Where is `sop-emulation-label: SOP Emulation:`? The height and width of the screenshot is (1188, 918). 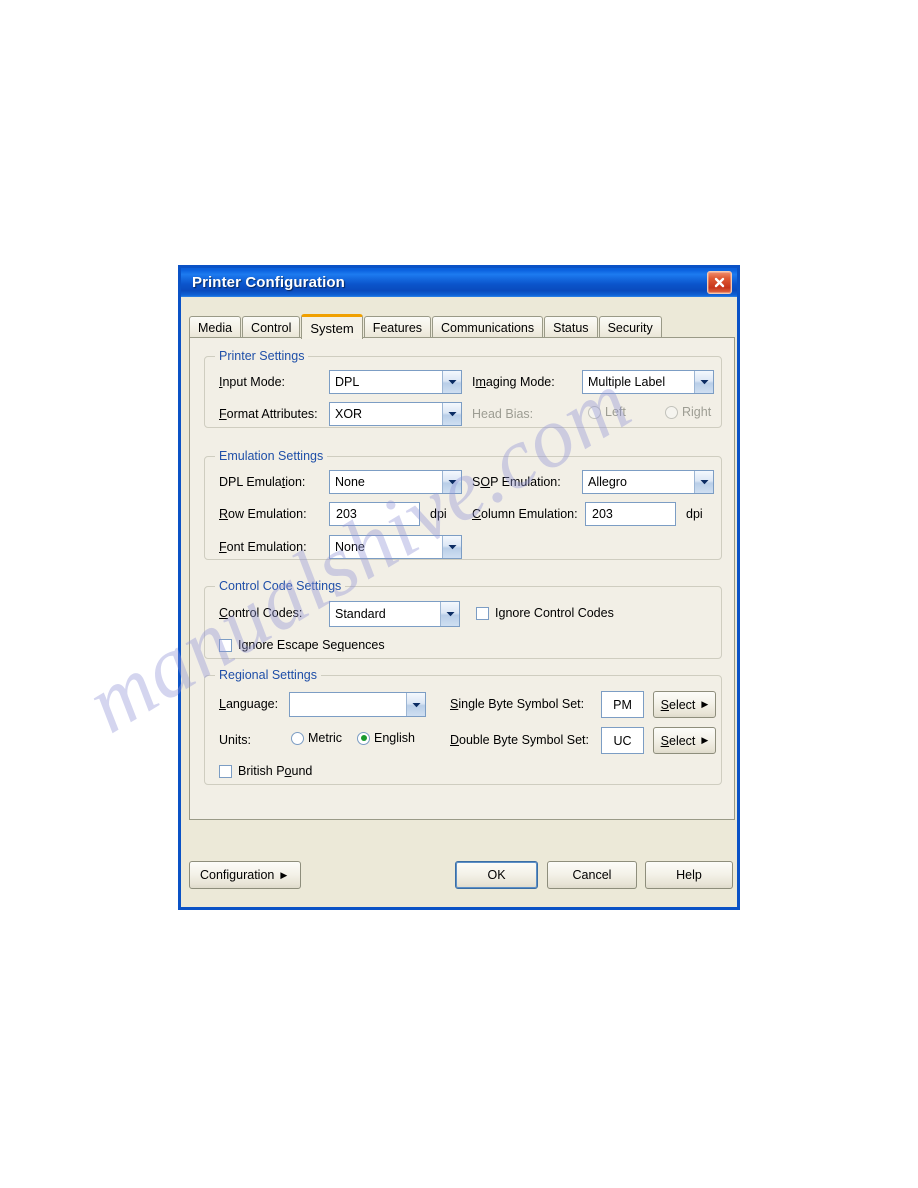
sop-emulation-label: SOP Emulation: is located at coordinates (516, 482).